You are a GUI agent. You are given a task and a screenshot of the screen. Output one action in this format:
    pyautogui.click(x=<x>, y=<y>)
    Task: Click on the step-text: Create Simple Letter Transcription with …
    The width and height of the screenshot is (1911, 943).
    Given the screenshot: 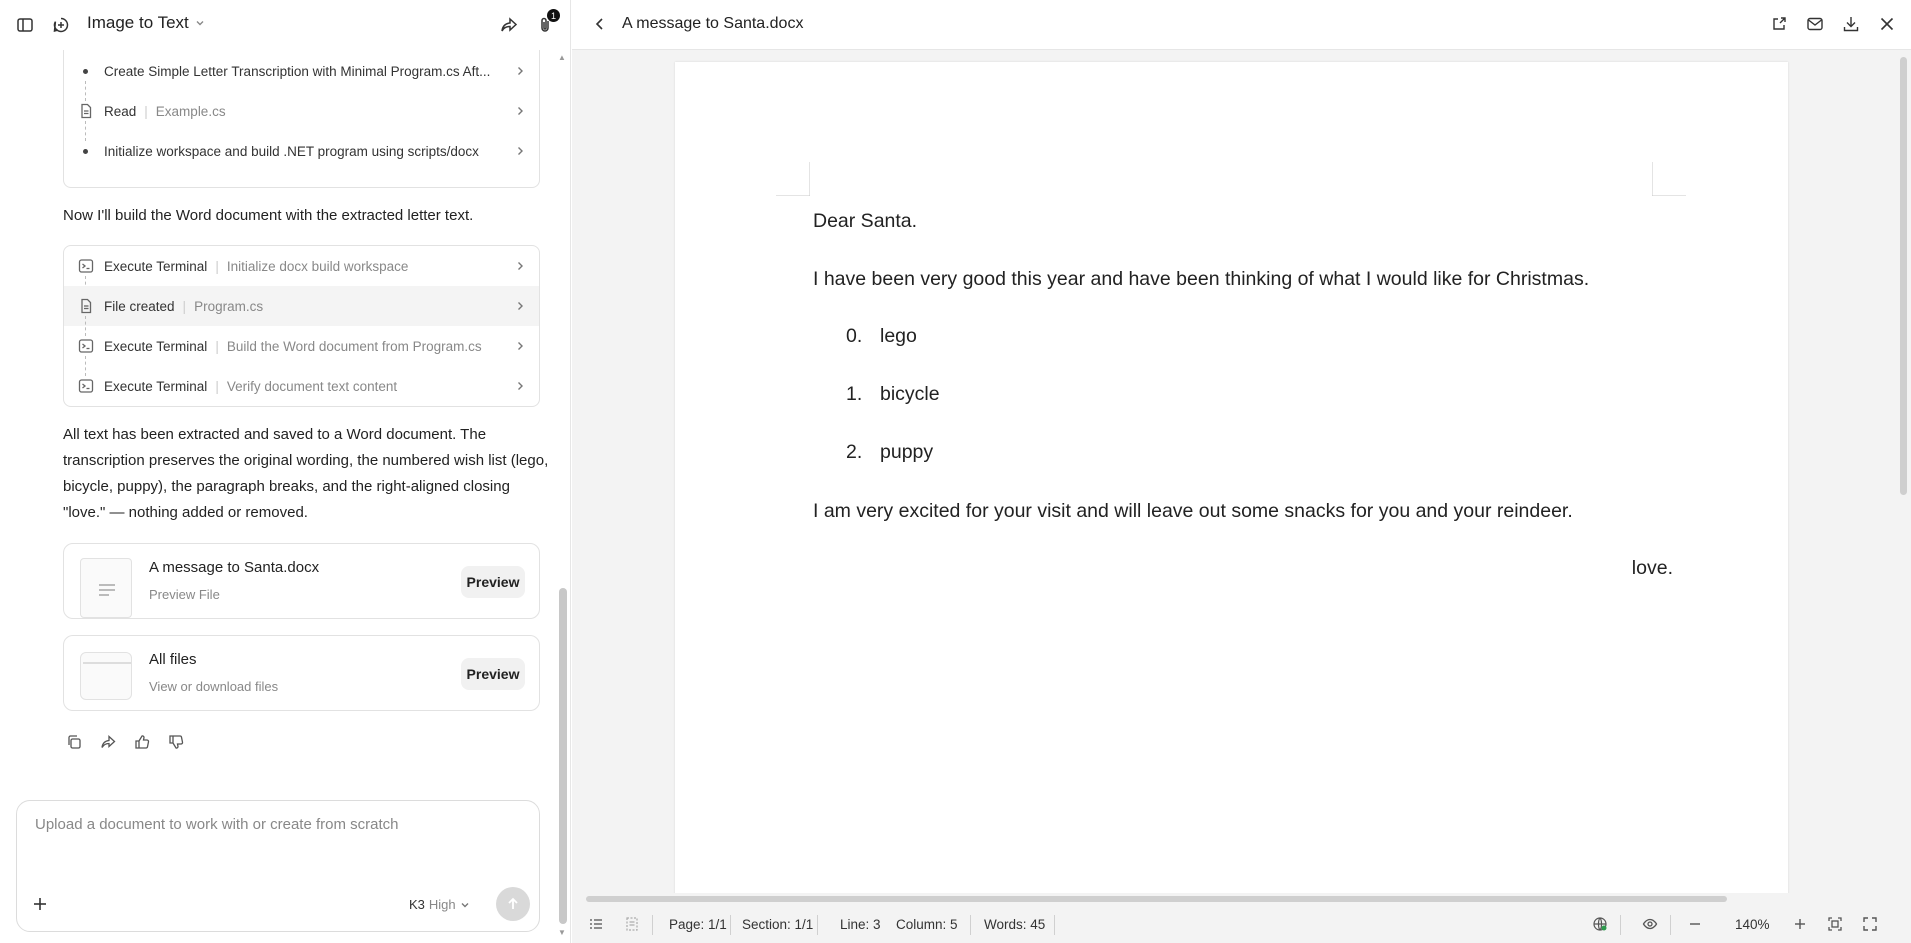 What is the action you would take?
    pyautogui.click(x=297, y=71)
    